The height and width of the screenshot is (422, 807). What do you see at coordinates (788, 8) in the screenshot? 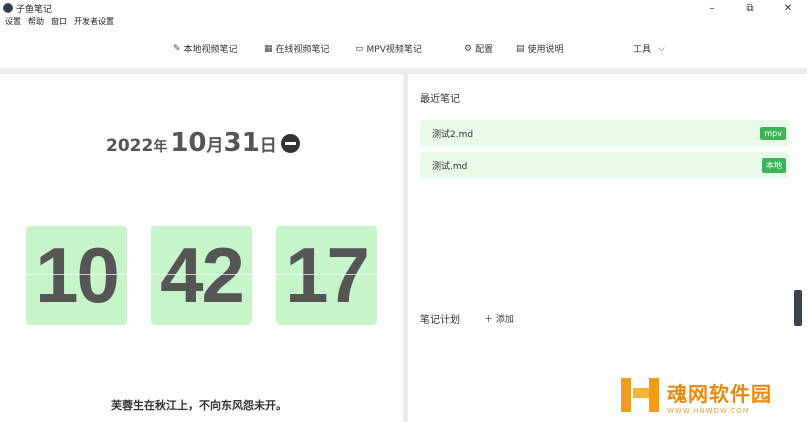
I see `close-button: ✕` at bounding box center [788, 8].